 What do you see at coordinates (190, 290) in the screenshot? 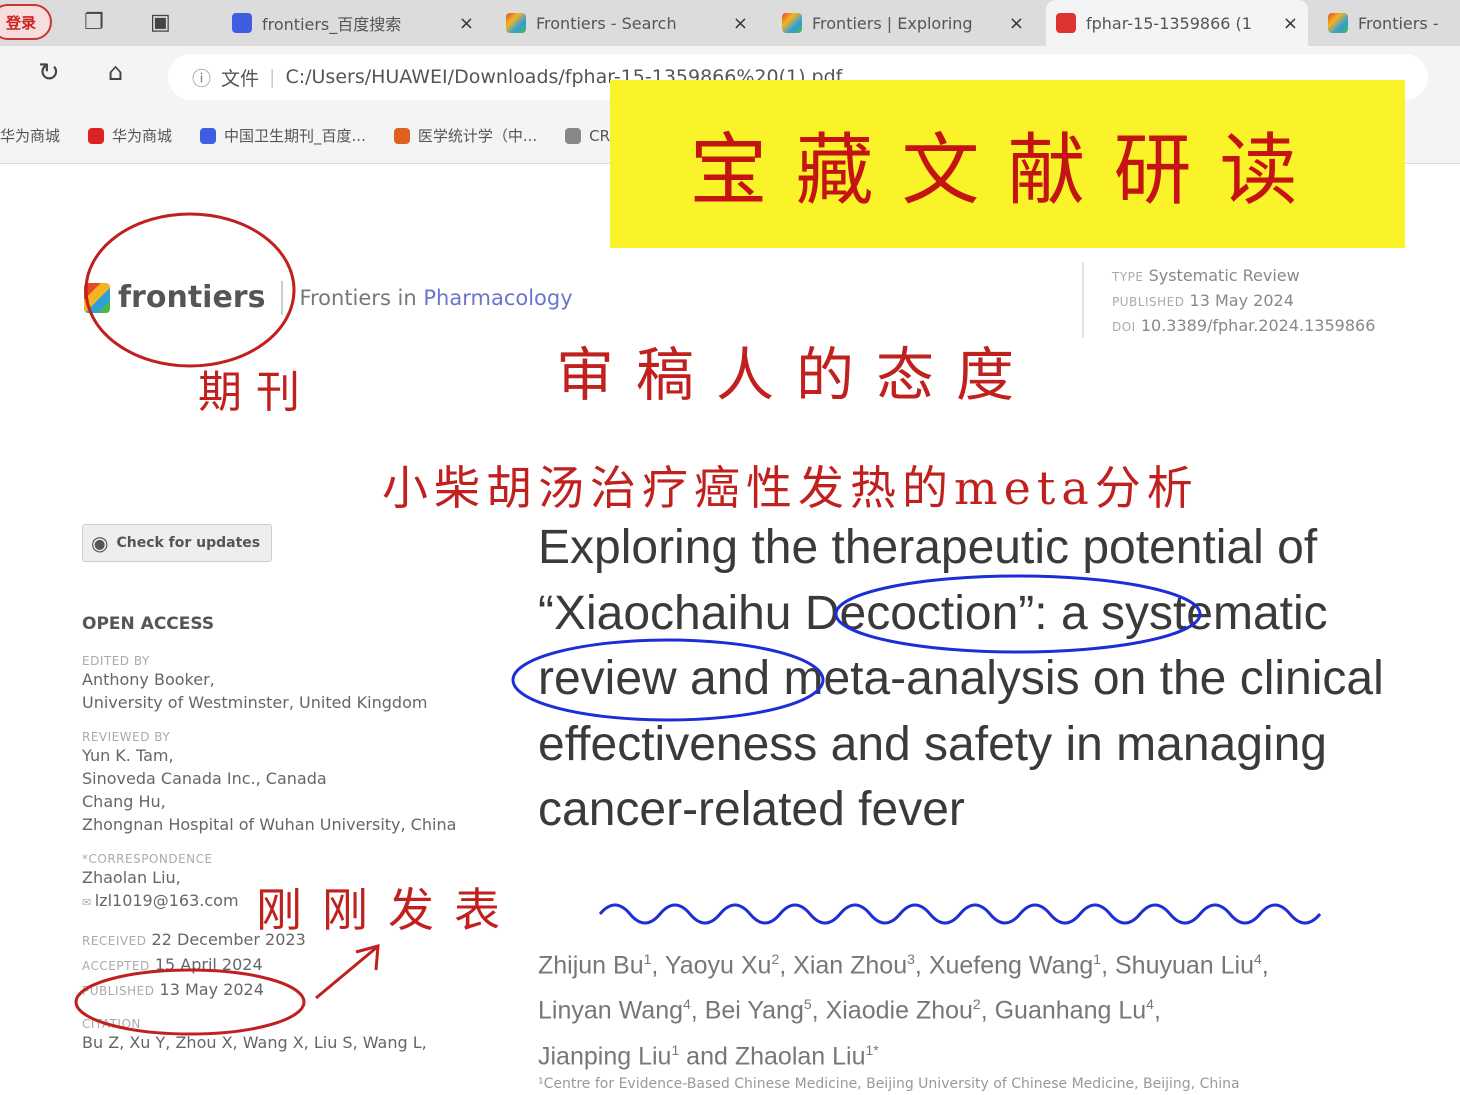
I see `logo-circle` at bounding box center [190, 290].